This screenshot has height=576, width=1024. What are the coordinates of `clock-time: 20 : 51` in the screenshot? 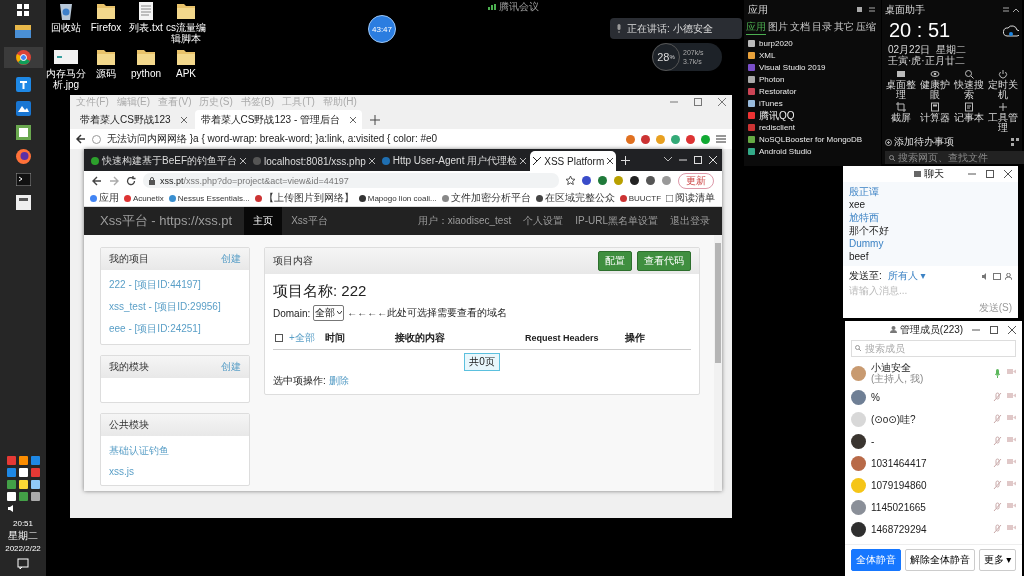 It's located at (920, 30).